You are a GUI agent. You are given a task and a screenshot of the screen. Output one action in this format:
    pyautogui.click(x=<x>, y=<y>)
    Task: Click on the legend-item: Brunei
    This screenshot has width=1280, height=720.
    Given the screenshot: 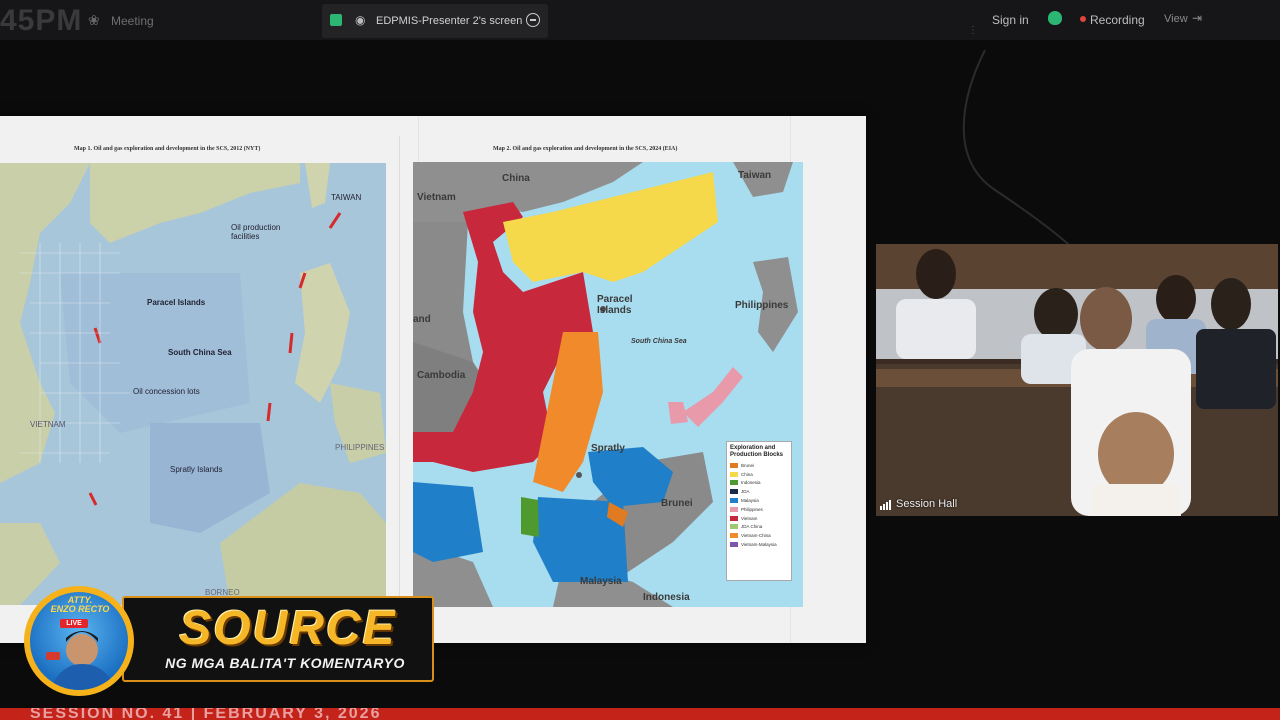 What is the action you would take?
    pyautogui.click(x=759, y=465)
    